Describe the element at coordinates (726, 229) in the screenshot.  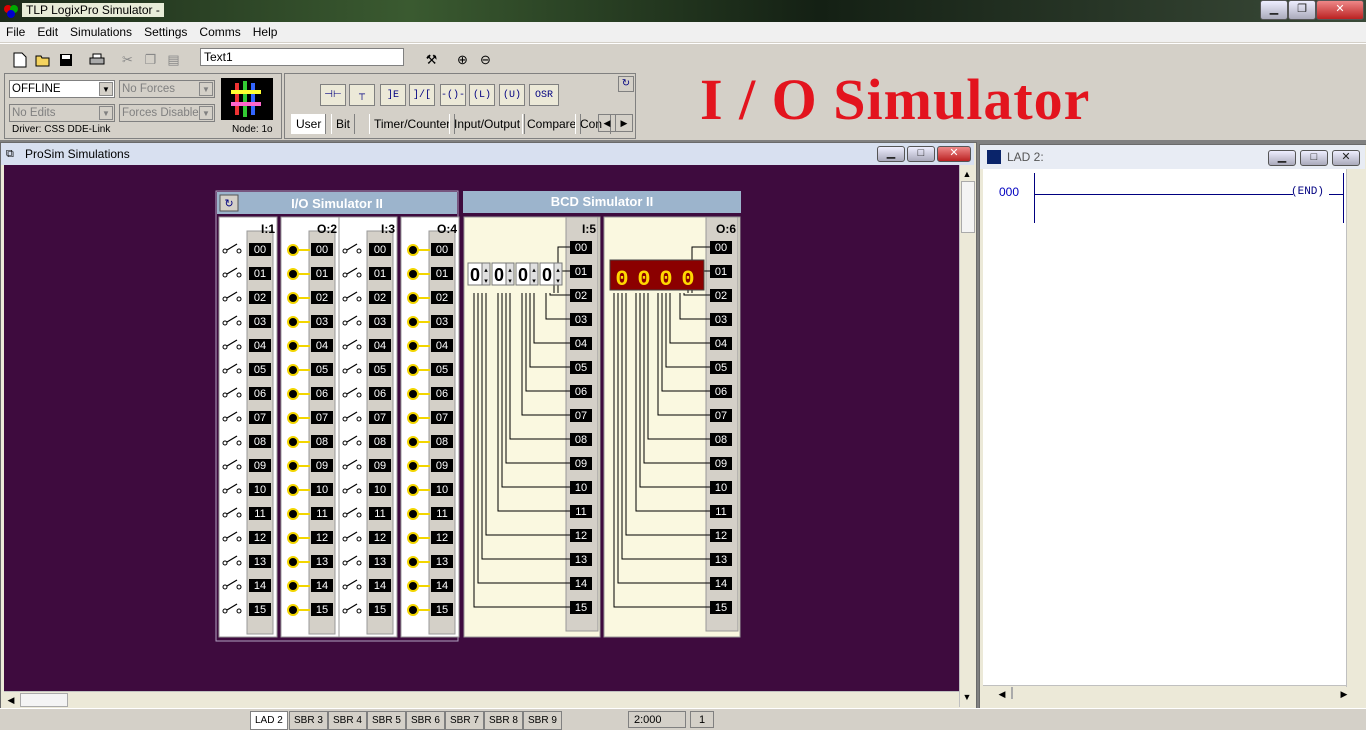
I see `bcd-slot-label: O:6` at that location.